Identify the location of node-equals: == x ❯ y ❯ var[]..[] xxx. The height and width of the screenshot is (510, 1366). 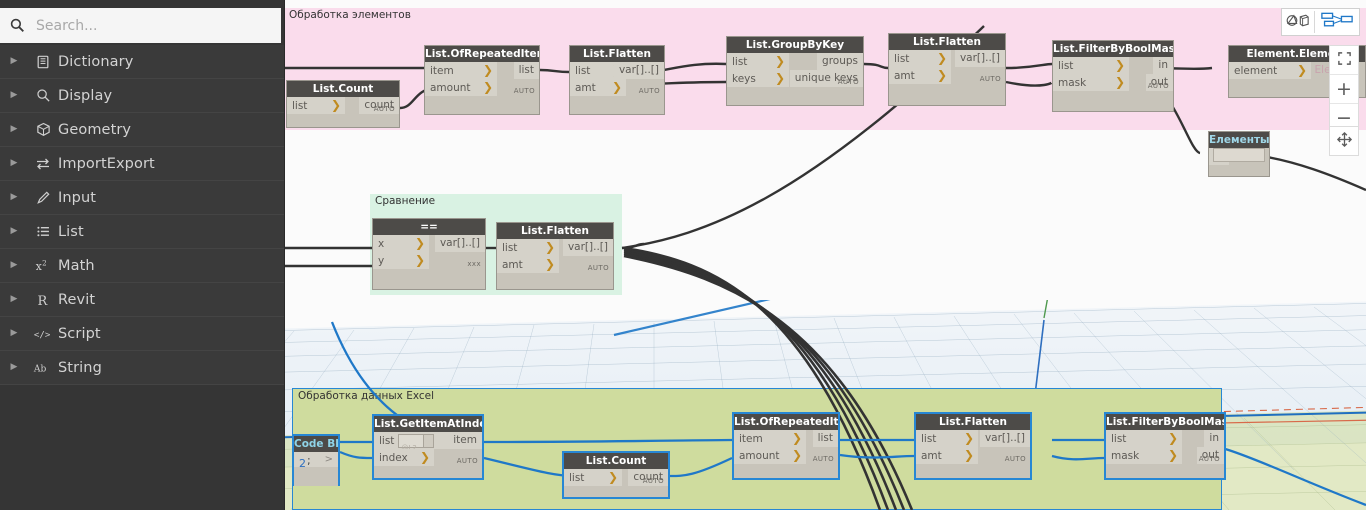
(429, 254).